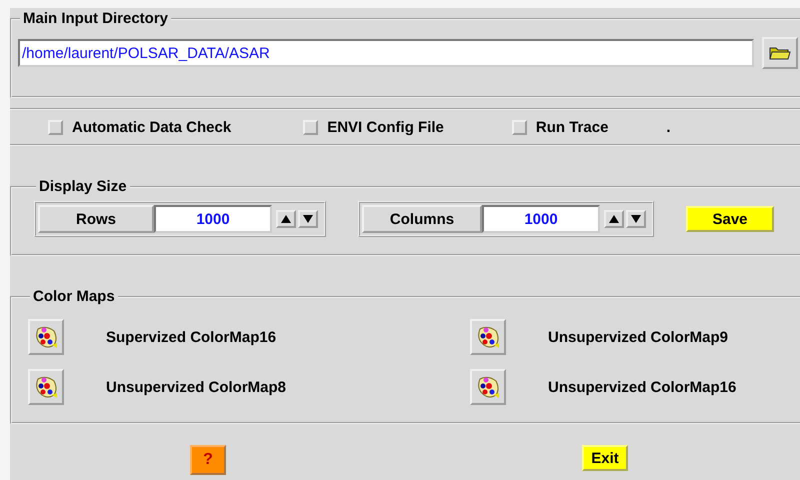  I want to click on path-field: /home/laurent/POLSAR_DATA/ASAR, so click(386, 53).